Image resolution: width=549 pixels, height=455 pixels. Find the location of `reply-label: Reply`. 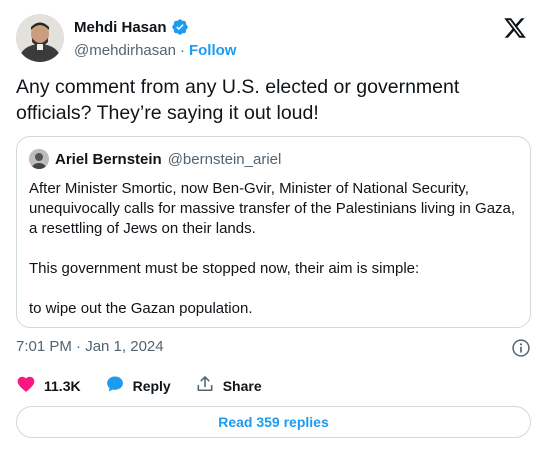

reply-label: Reply is located at coordinates (151, 386).